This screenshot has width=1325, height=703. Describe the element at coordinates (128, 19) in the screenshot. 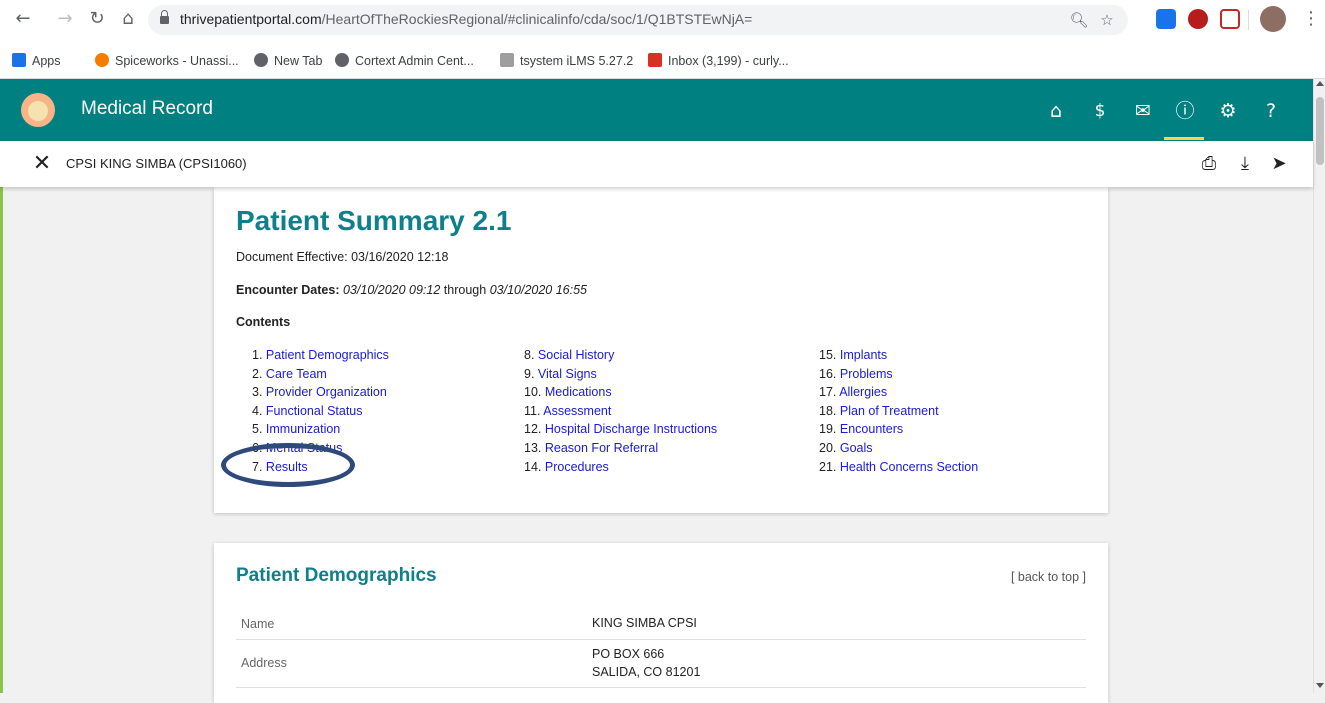

I see `home-outline-icon: ⌂` at that location.